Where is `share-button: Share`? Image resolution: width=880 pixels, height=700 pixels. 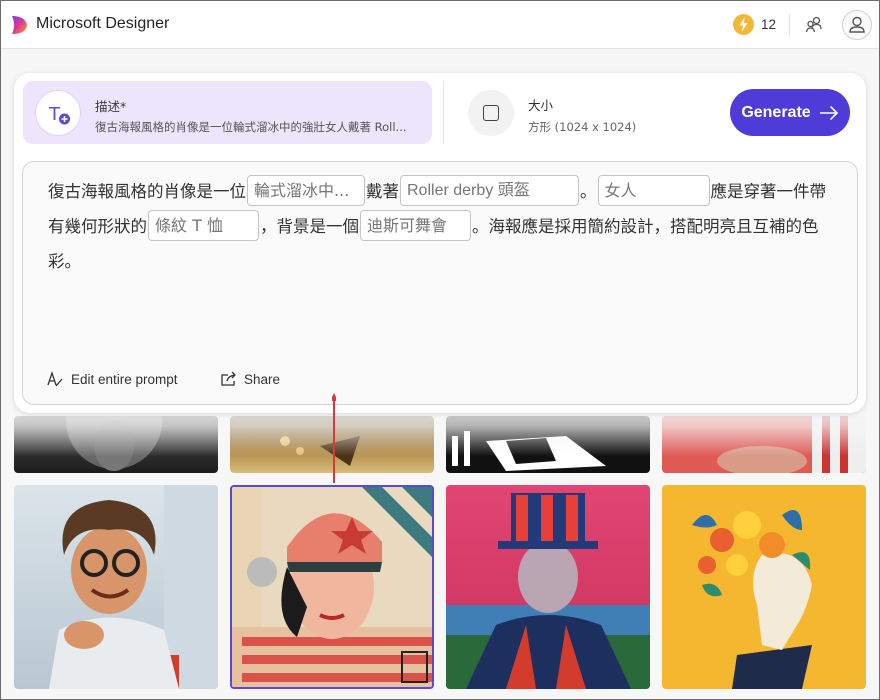
share-button: Share is located at coordinates (249, 379).